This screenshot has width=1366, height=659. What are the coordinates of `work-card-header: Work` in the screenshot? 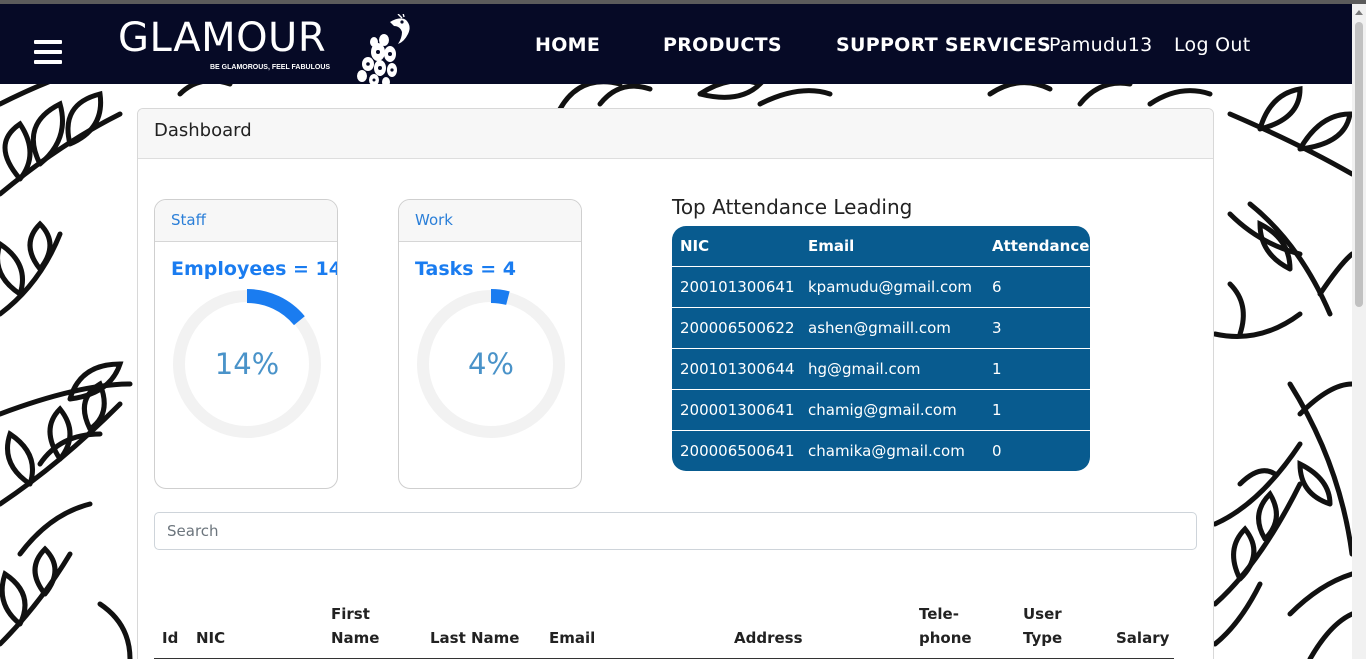 It's located at (490, 221).